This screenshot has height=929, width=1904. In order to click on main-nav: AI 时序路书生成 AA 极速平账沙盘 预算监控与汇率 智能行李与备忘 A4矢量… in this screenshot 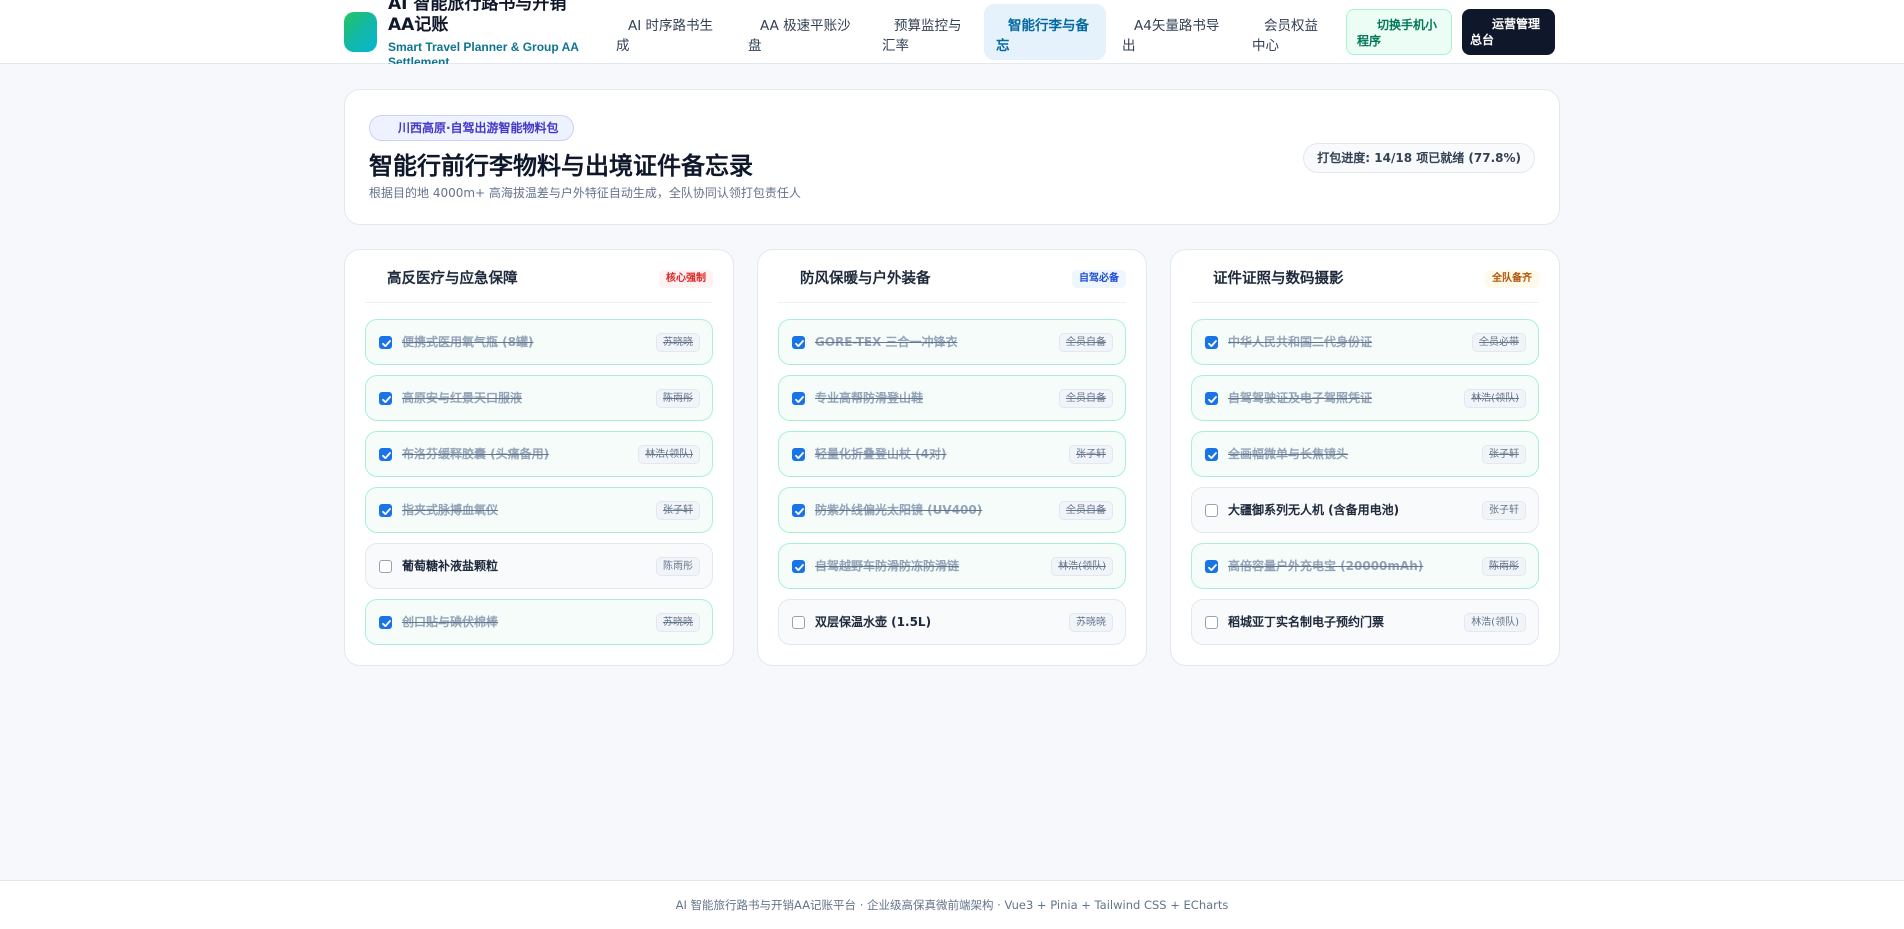, I will do `click(972, 32)`.